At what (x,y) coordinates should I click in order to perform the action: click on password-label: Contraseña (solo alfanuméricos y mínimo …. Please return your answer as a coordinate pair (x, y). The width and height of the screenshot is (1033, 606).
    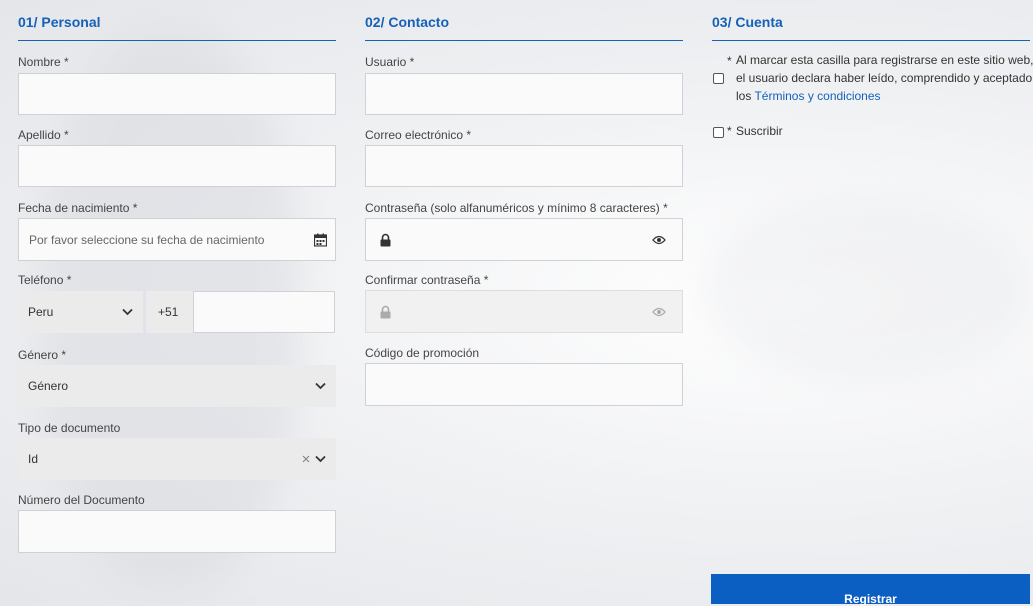
    Looking at the image, I should click on (516, 208).